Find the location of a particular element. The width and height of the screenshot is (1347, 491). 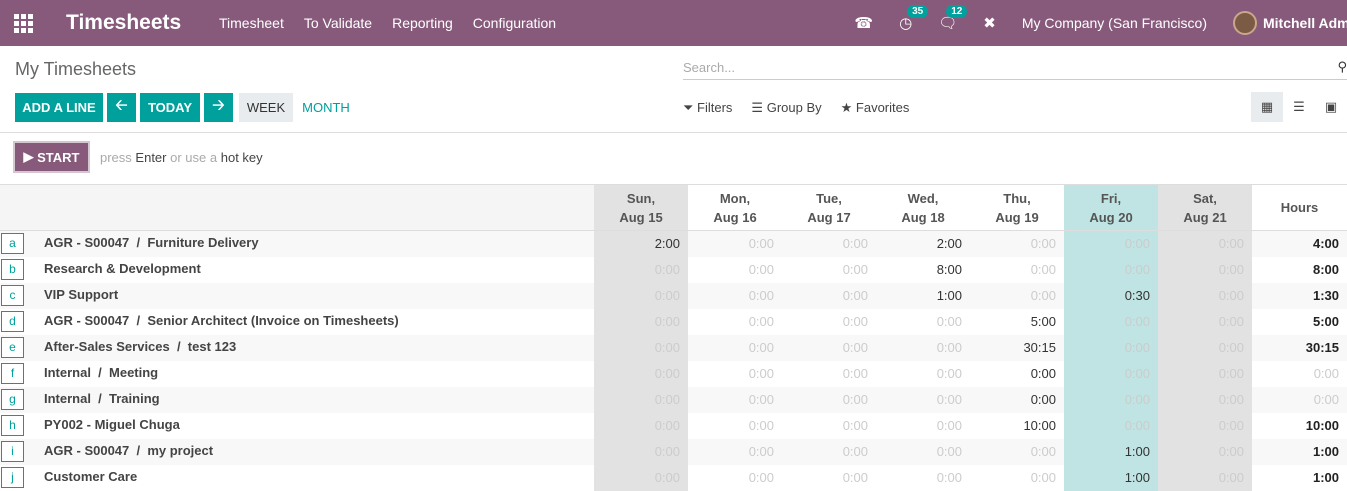

company-switcher: My Company (San Francisco) is located at coordinates (1114, 23).